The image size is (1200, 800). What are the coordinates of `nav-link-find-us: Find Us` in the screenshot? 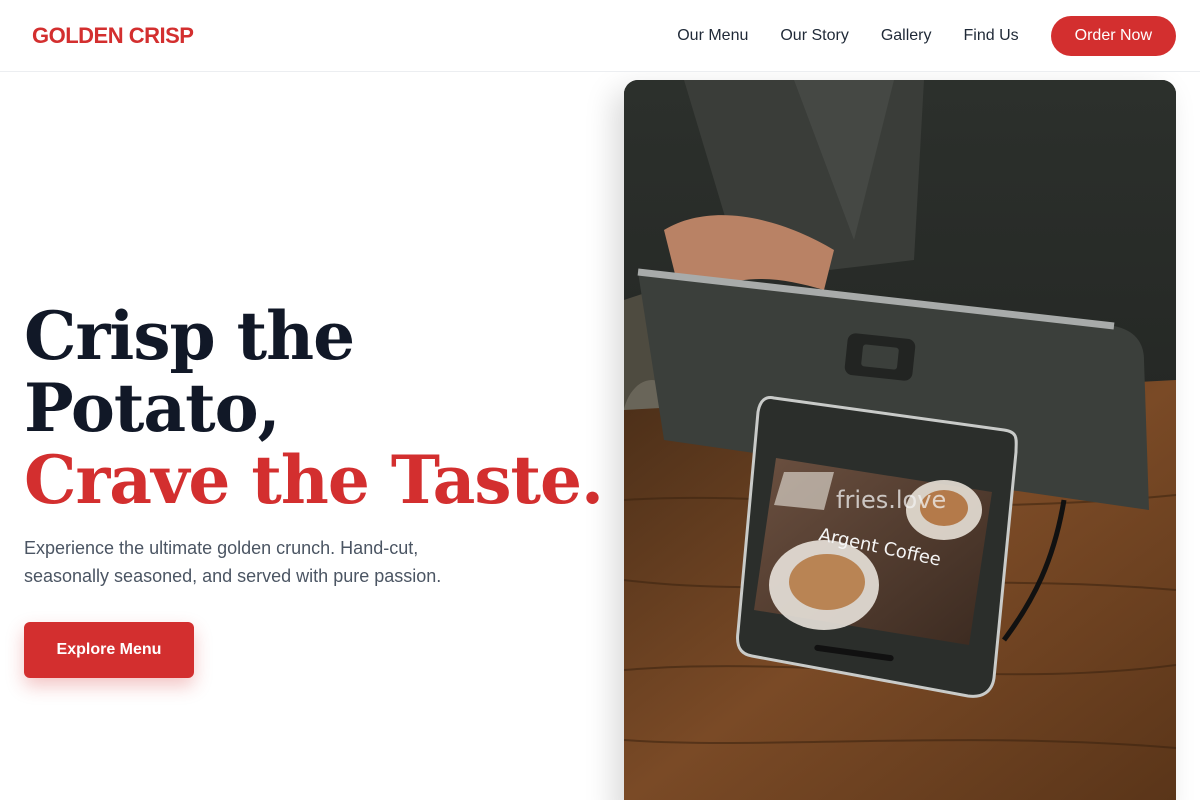 It's located at (991, 36).